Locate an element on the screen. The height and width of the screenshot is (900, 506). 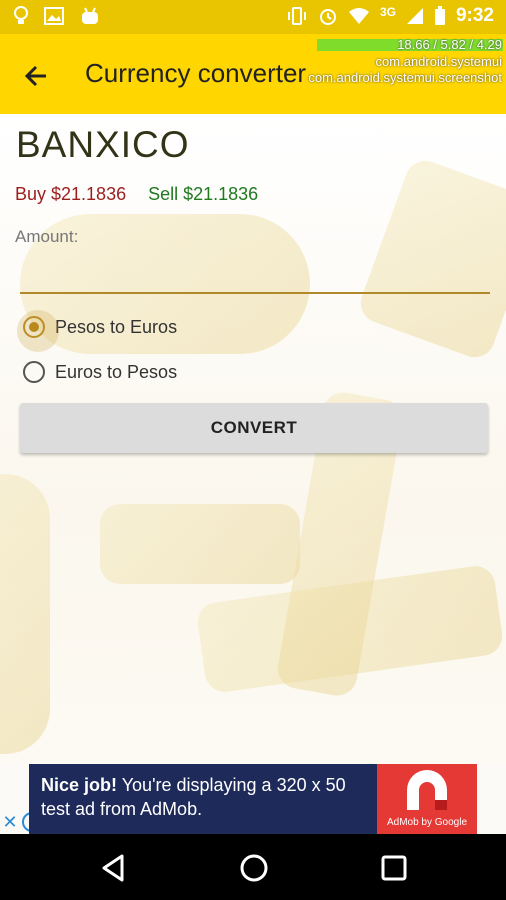
admob-icon is located at coordinates (427, 790).